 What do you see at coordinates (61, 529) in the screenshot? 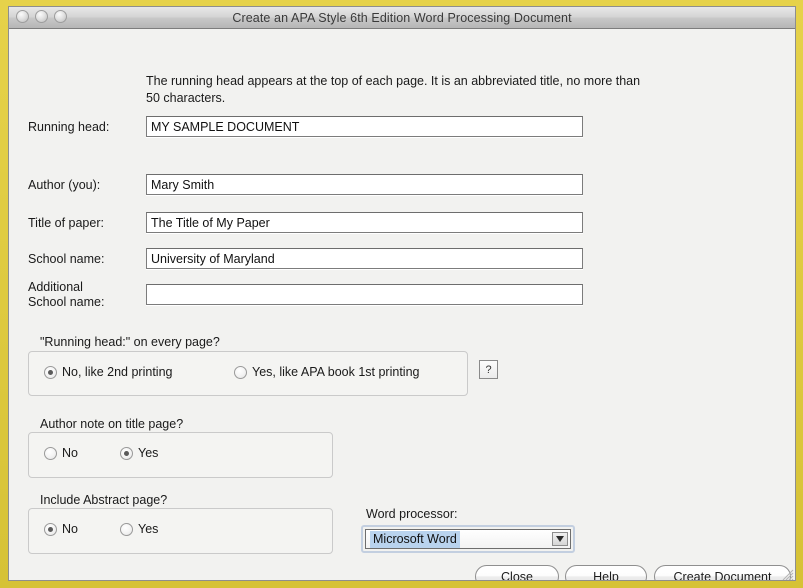
I see `radio-option-abstract-no: No` at bounding box center [61, 529].